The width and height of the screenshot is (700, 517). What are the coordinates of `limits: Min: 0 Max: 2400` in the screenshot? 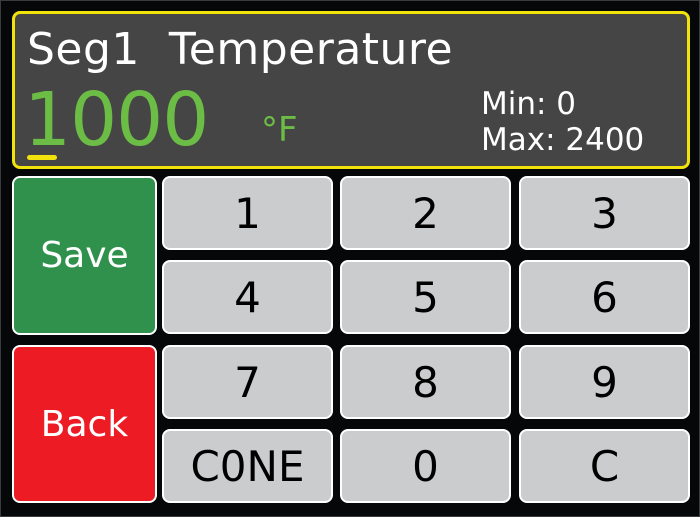 It's located at (562, 122).